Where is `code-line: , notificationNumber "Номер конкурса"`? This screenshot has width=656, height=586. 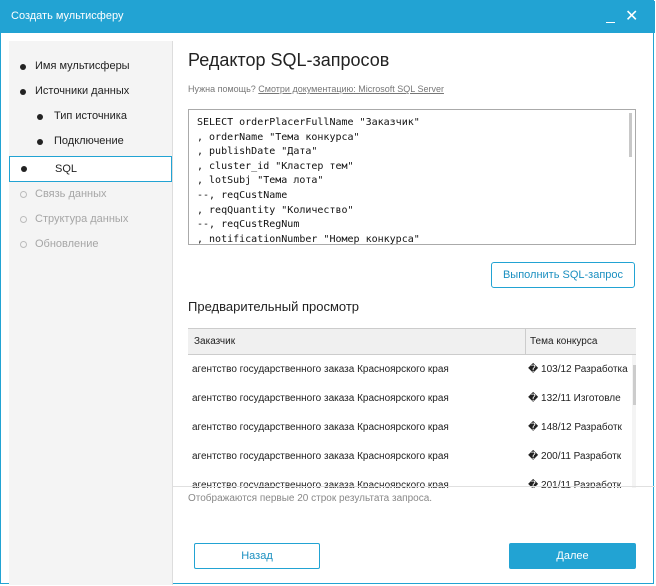 code-line: , notificationNumber "Номер конкурса" is located at coordinates (308, 239).